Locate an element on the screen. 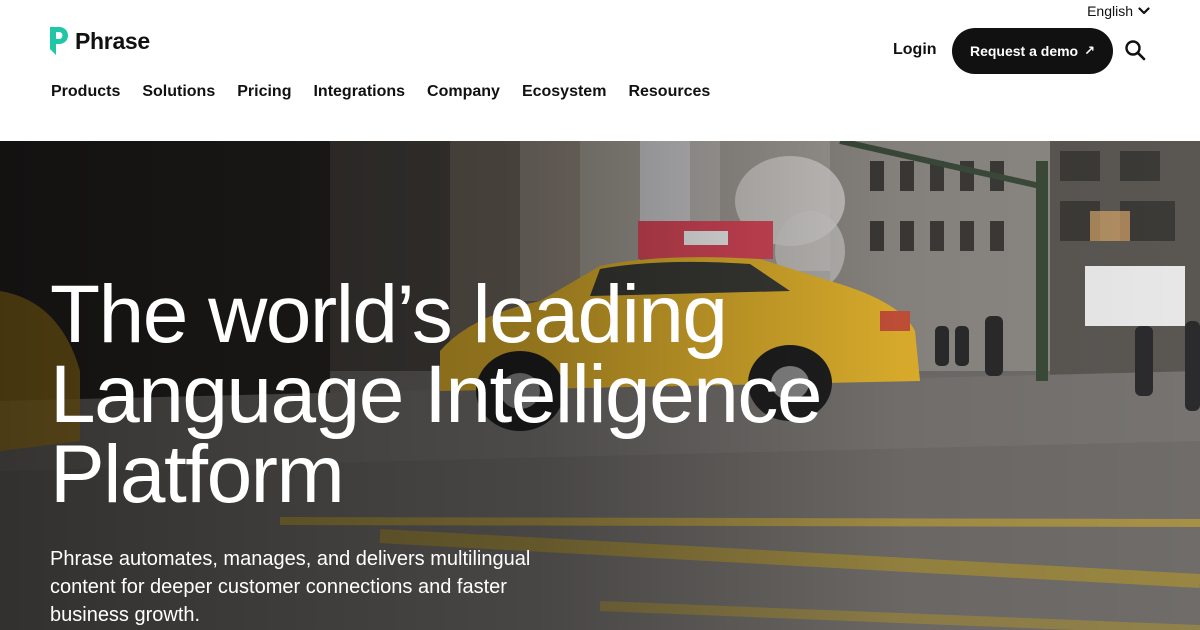 The height and width of the screenshot is (630, 1200). request-demo-label: Request a demo is located at coordinates (1024, 51).